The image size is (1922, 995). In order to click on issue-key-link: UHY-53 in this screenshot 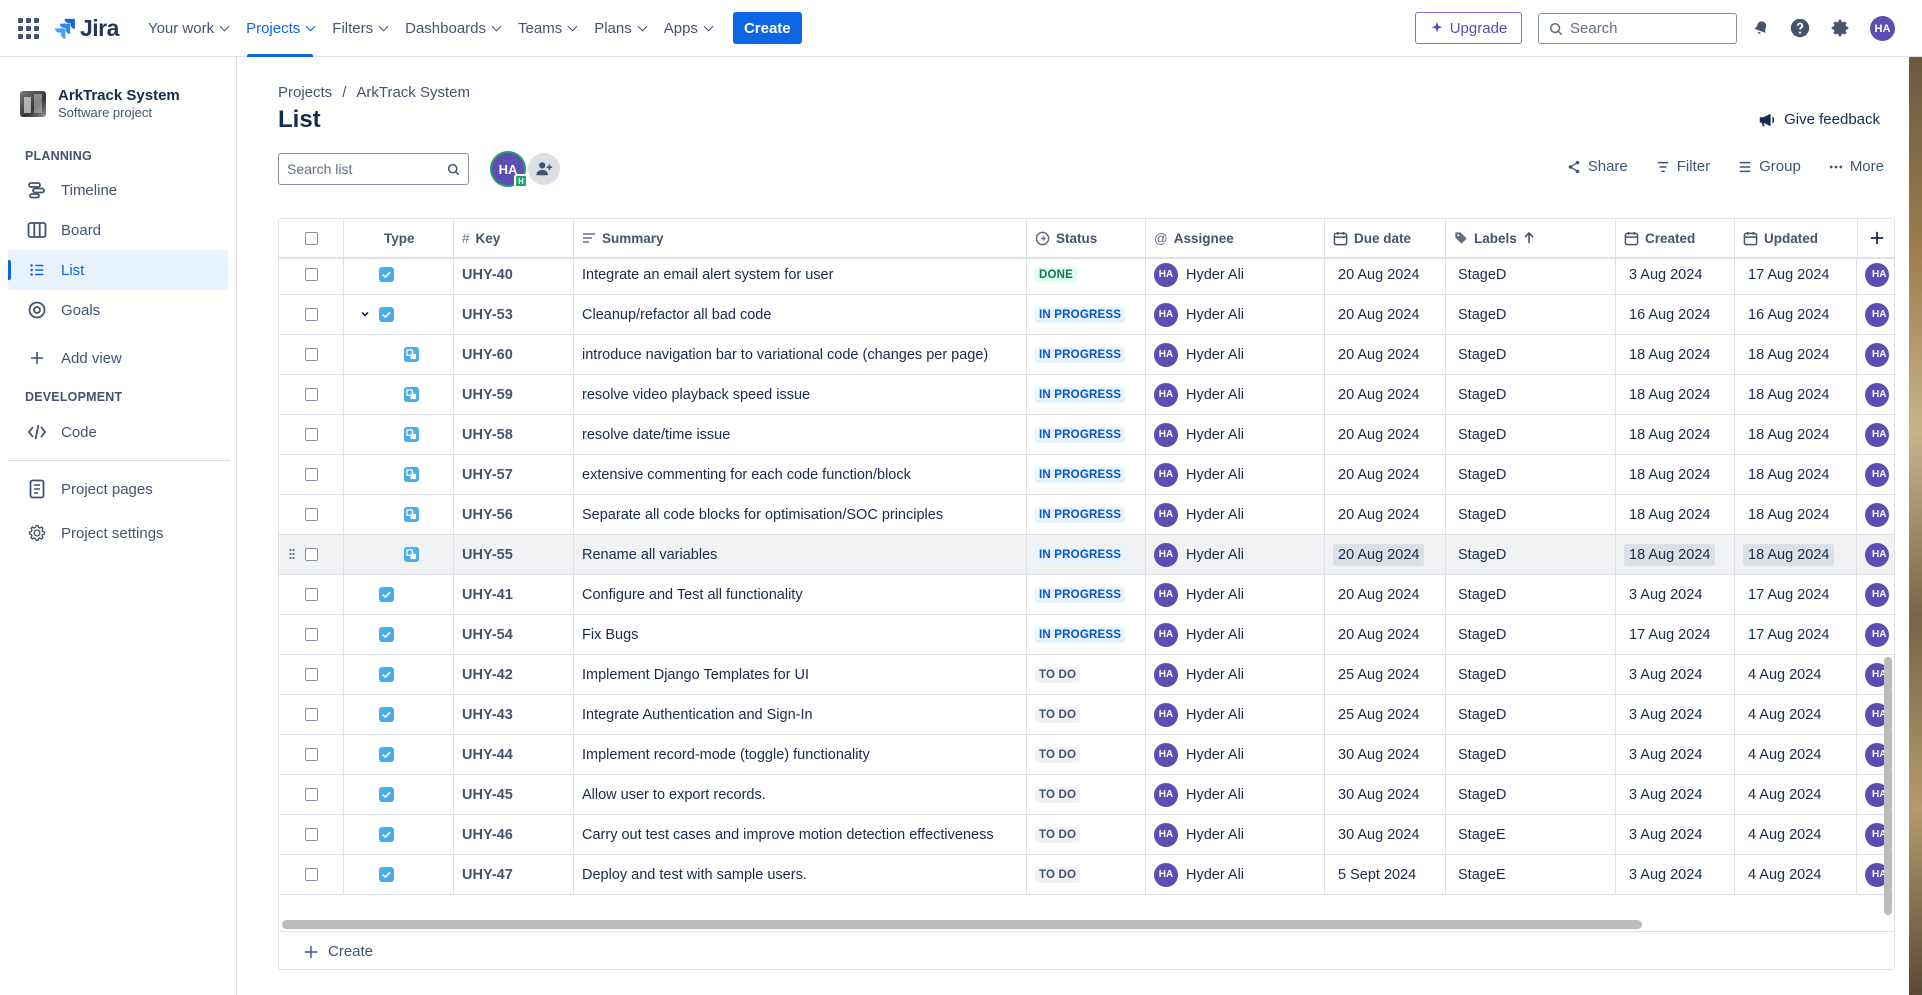, I will do `click(487, 315)`.